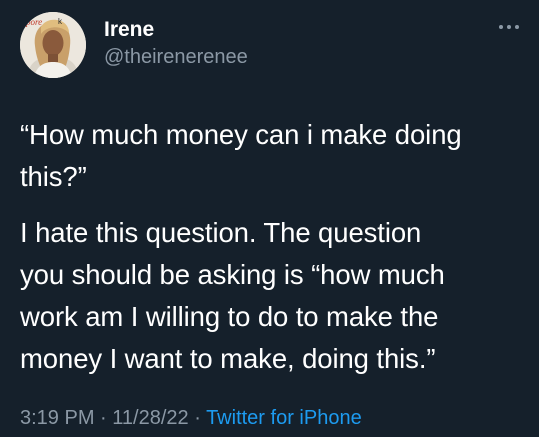 The height and width of the screenshot is (437, 539). Describe the element at coordinates (176, 57) in the screenshot. I see `author-handle: @theirenerenee` at that location.